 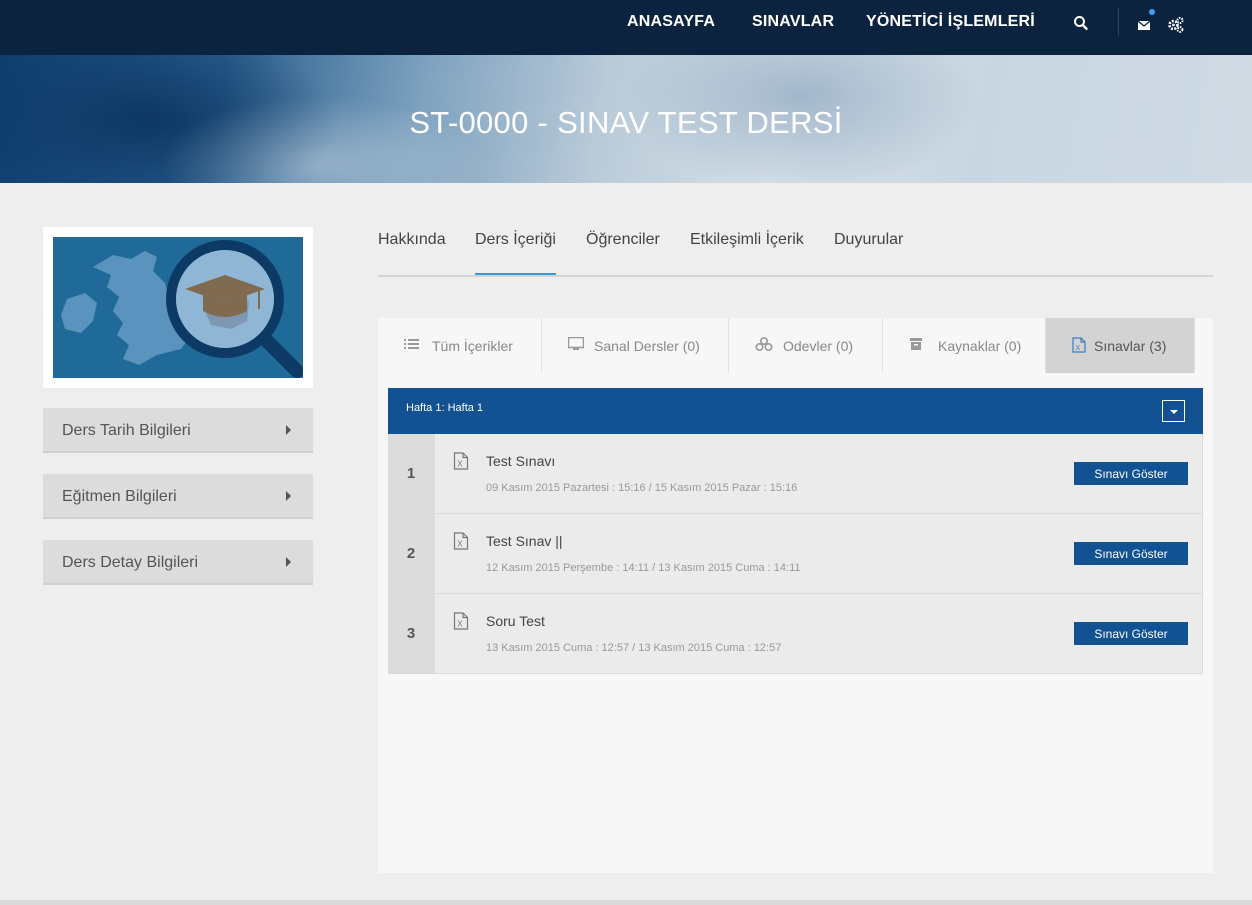 What do you see at coordinates (818, 346) in the screenshot?
I see `subtab-label: Odevler (0)` at bounding box center [818, 346].